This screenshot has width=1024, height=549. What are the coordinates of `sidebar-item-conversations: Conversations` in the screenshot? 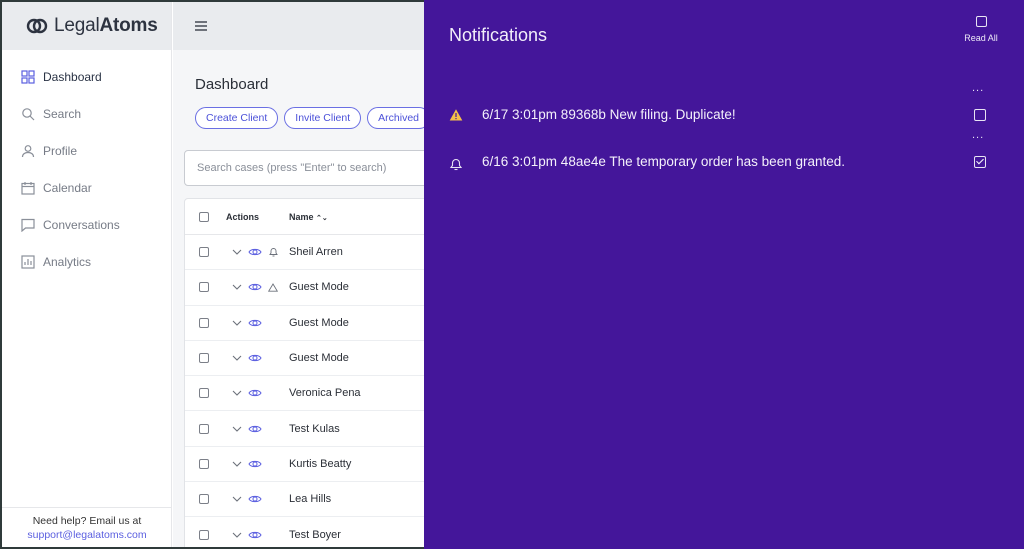 It's located at (86, 224).